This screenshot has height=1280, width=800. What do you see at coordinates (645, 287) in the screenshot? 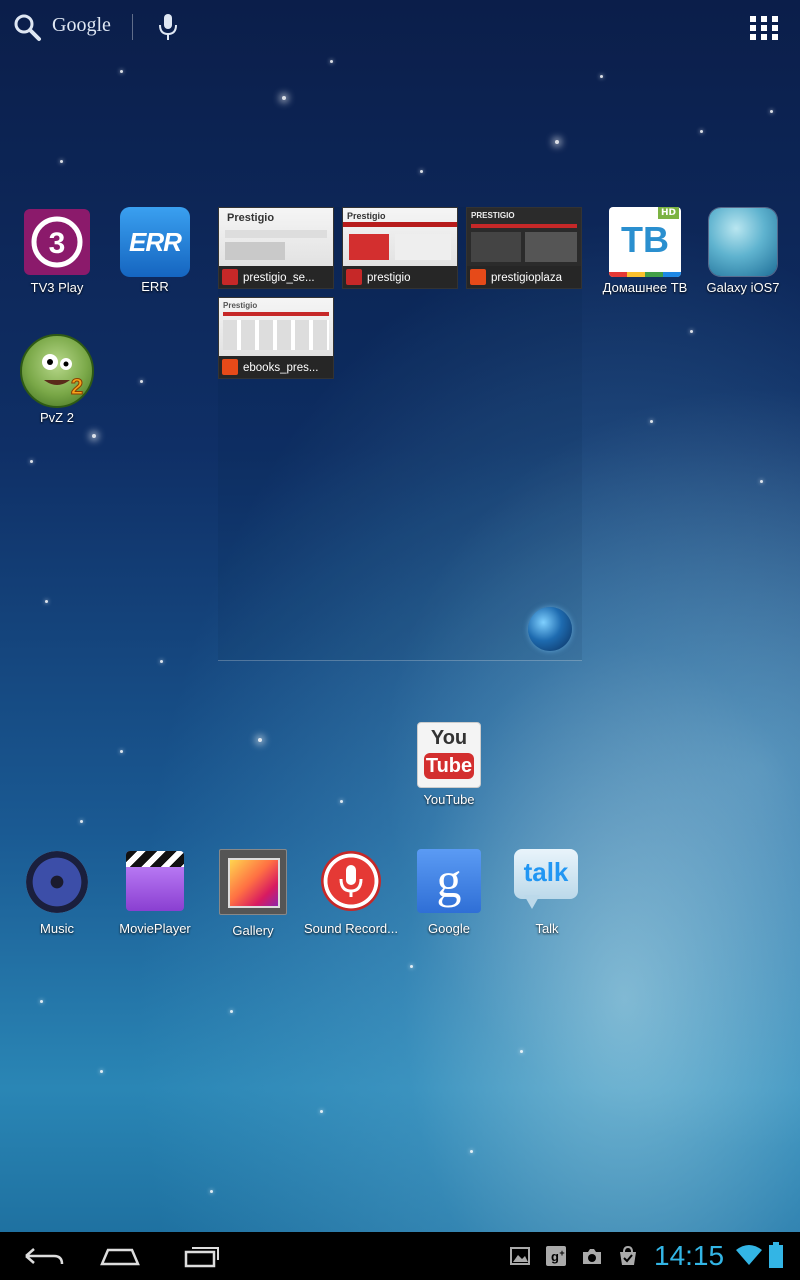
I see `app-label: Домашнее ТВ` at bounding box center [645, 287].